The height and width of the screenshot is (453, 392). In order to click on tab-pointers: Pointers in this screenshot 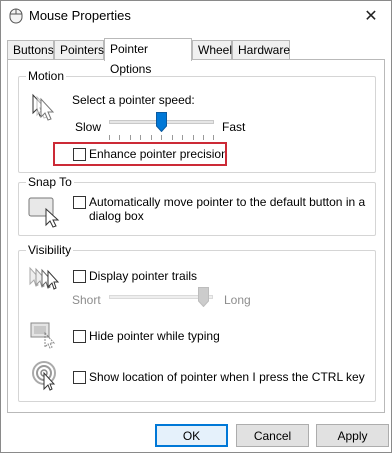, I will do `click(79, 50)`.